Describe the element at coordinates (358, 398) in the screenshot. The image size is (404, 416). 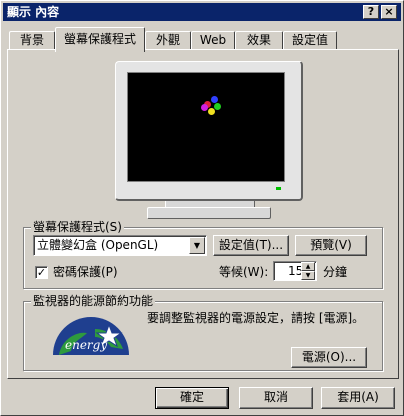
I see `apply-button: 套用(A)` at that location.